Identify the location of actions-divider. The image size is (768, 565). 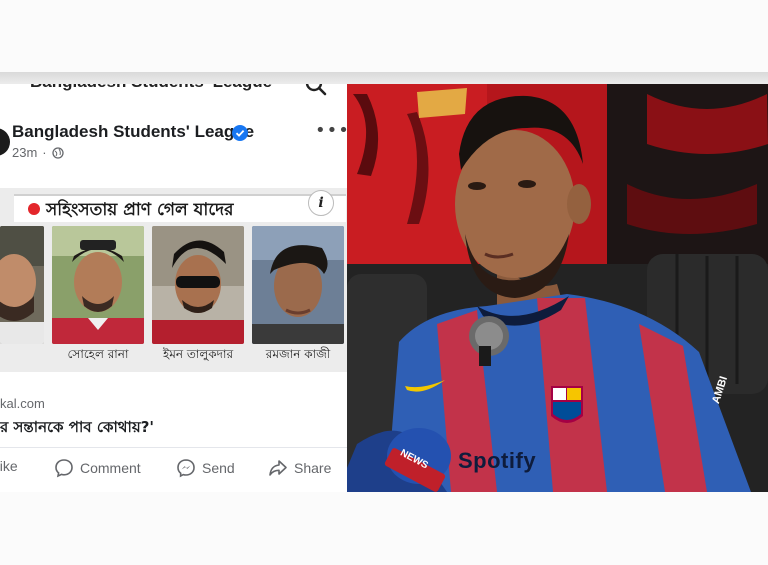
(173, 447).